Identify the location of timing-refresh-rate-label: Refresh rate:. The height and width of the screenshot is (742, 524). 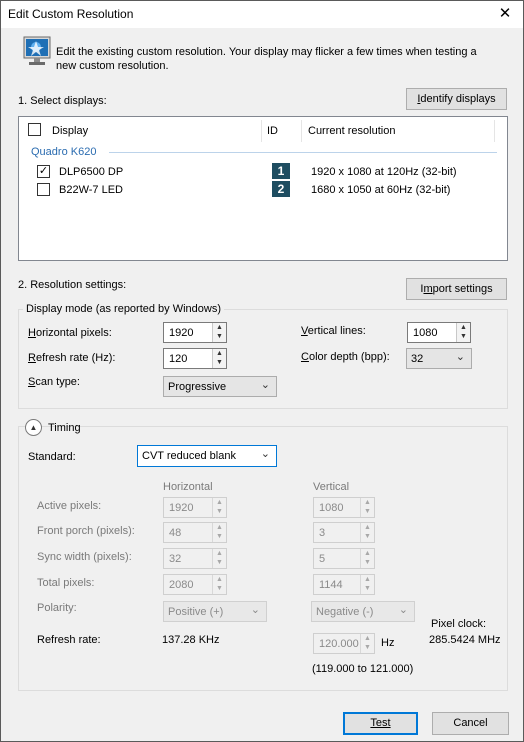
(69, 640).